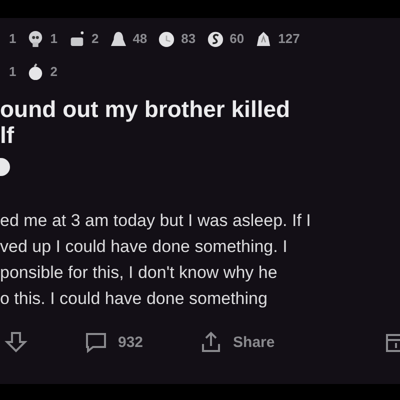  Describe the element at coordinates (35, 71) in the screenshot. I see `apple-icon` at that location.